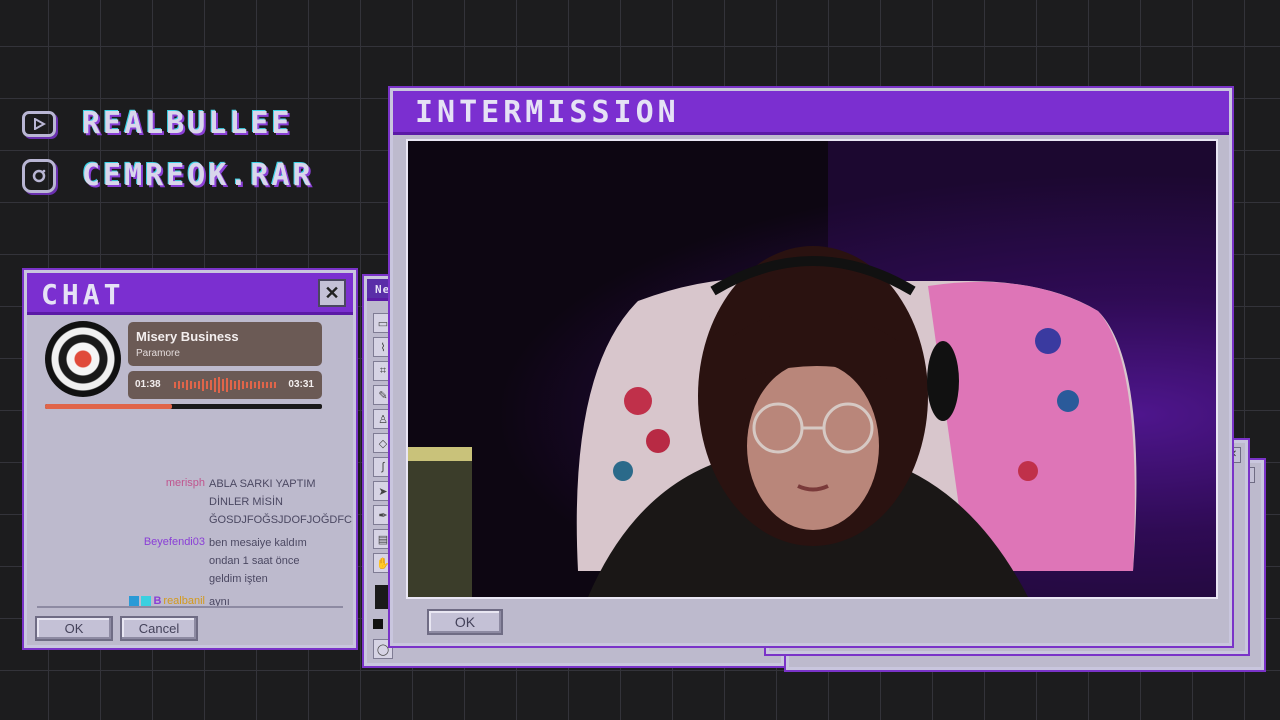 Image resolution: width=1280 pixels, height=720 pixels. Describe the element at coordinates (301, 384) in the screenshot. I see `total-time: 03:31` at that location.